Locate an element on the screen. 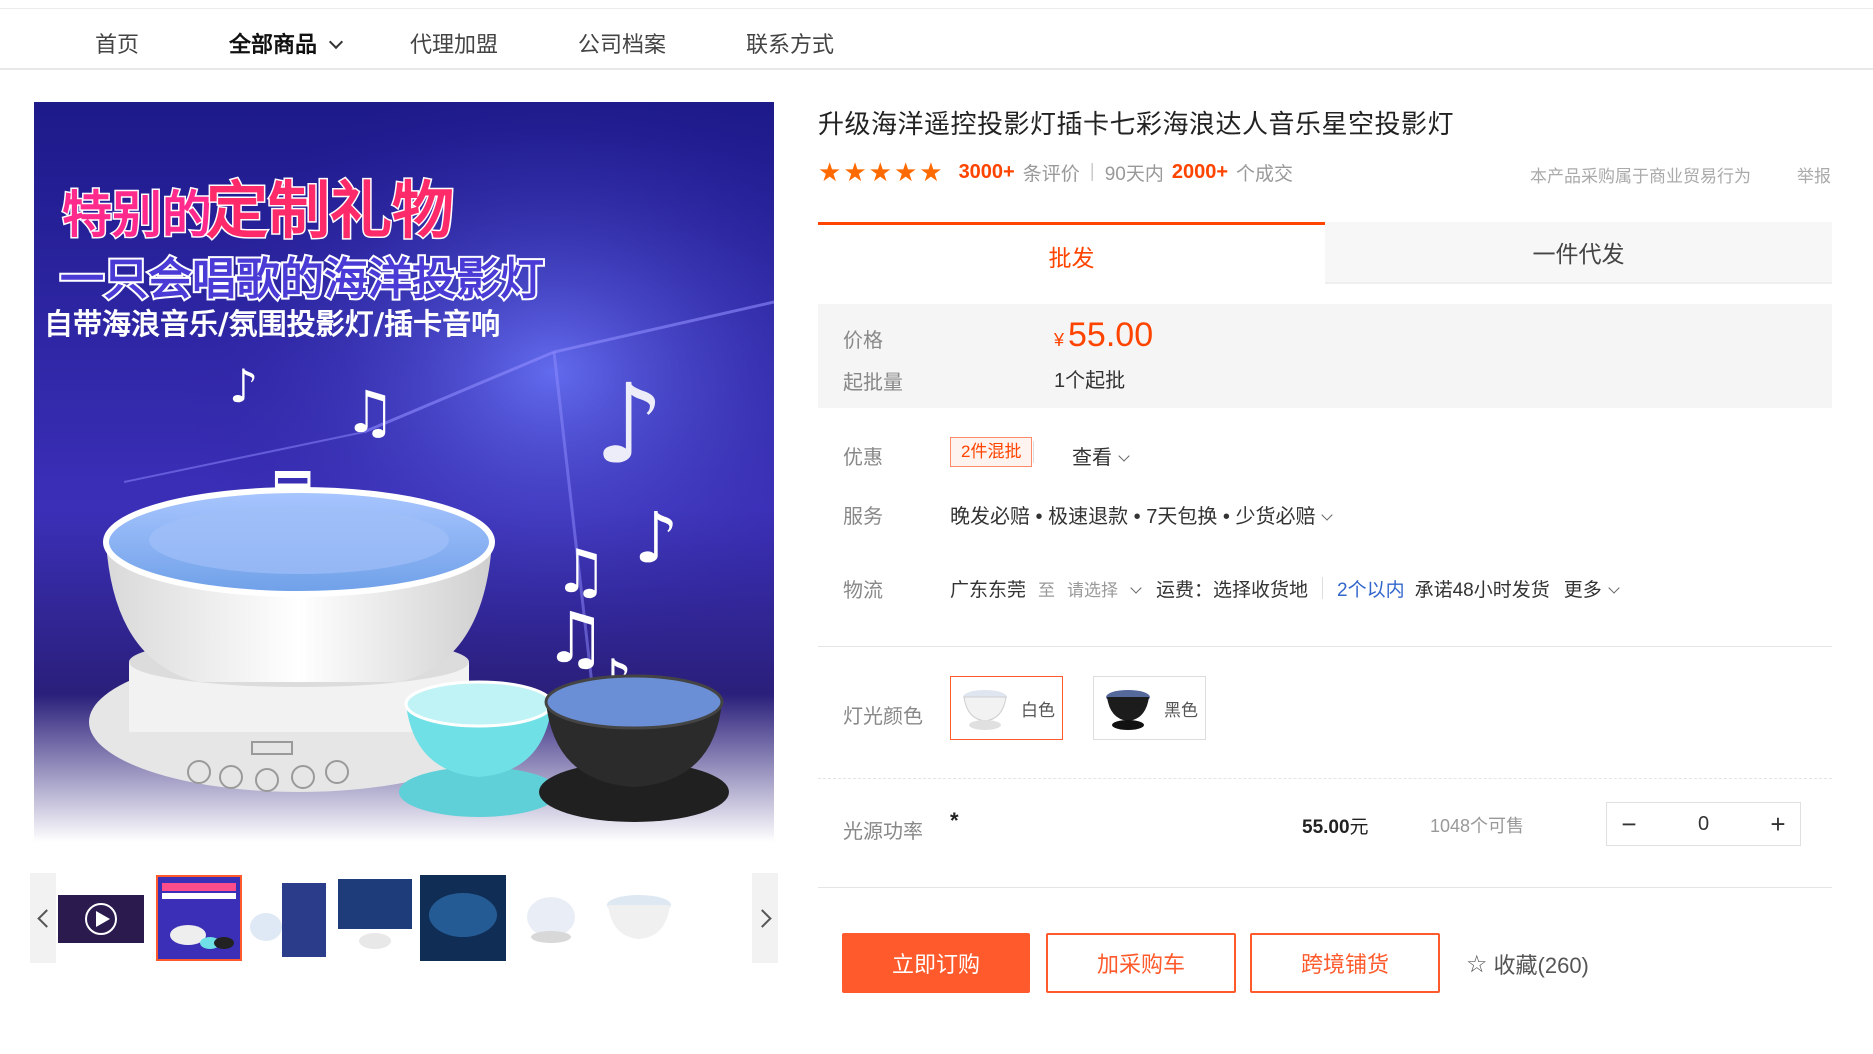  store-nav: 首页 全部商品 代理加盟 公司档案 联系方式 is located at coordinates (936, 39).